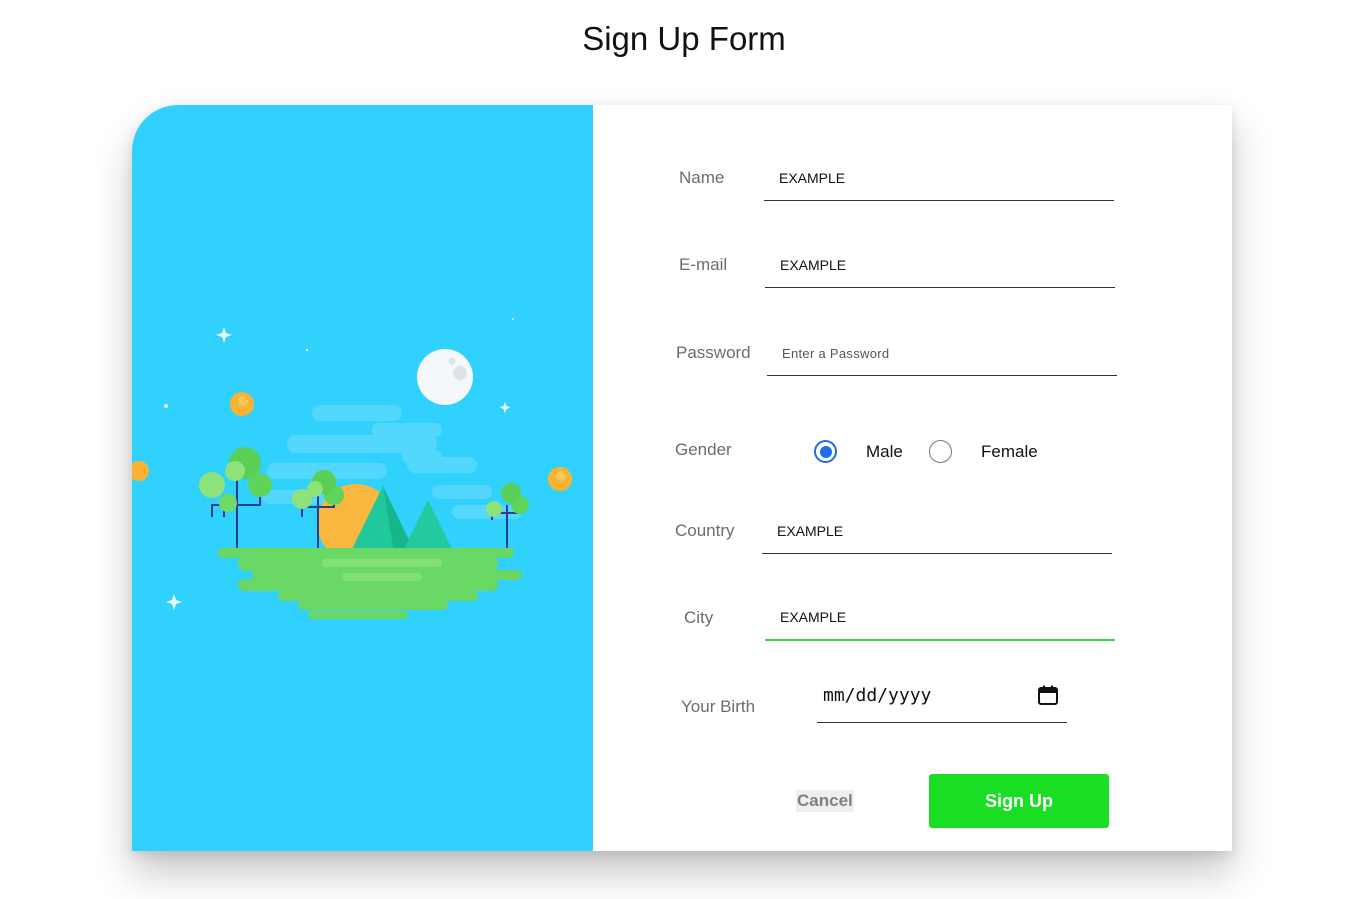 The image size is (1368, 899). I want to click on gender-female-radio, so click(940, 451).